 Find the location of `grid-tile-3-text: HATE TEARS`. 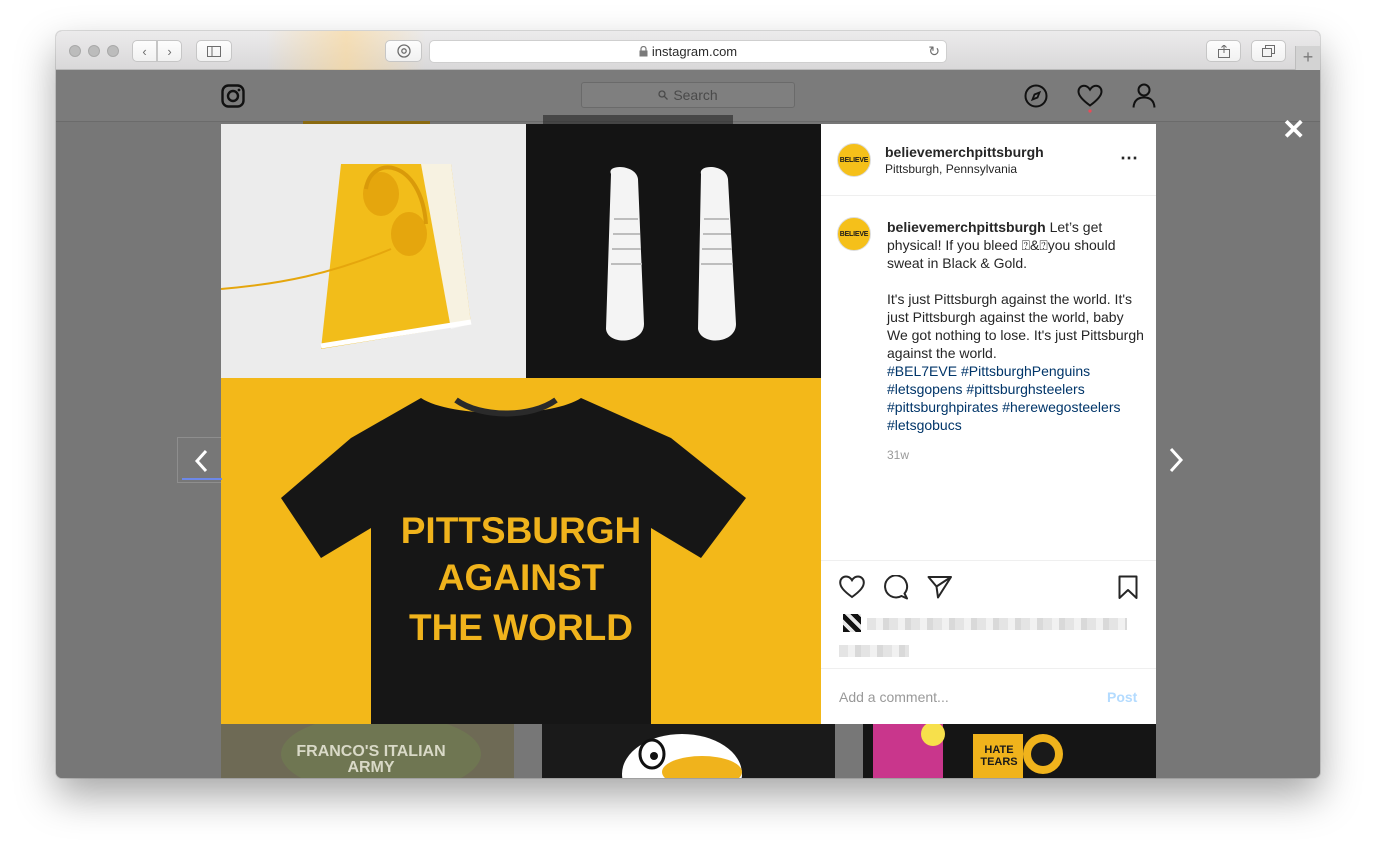

grid-tile-3-text: HATE TEARS is located at coordinates (999, 756).